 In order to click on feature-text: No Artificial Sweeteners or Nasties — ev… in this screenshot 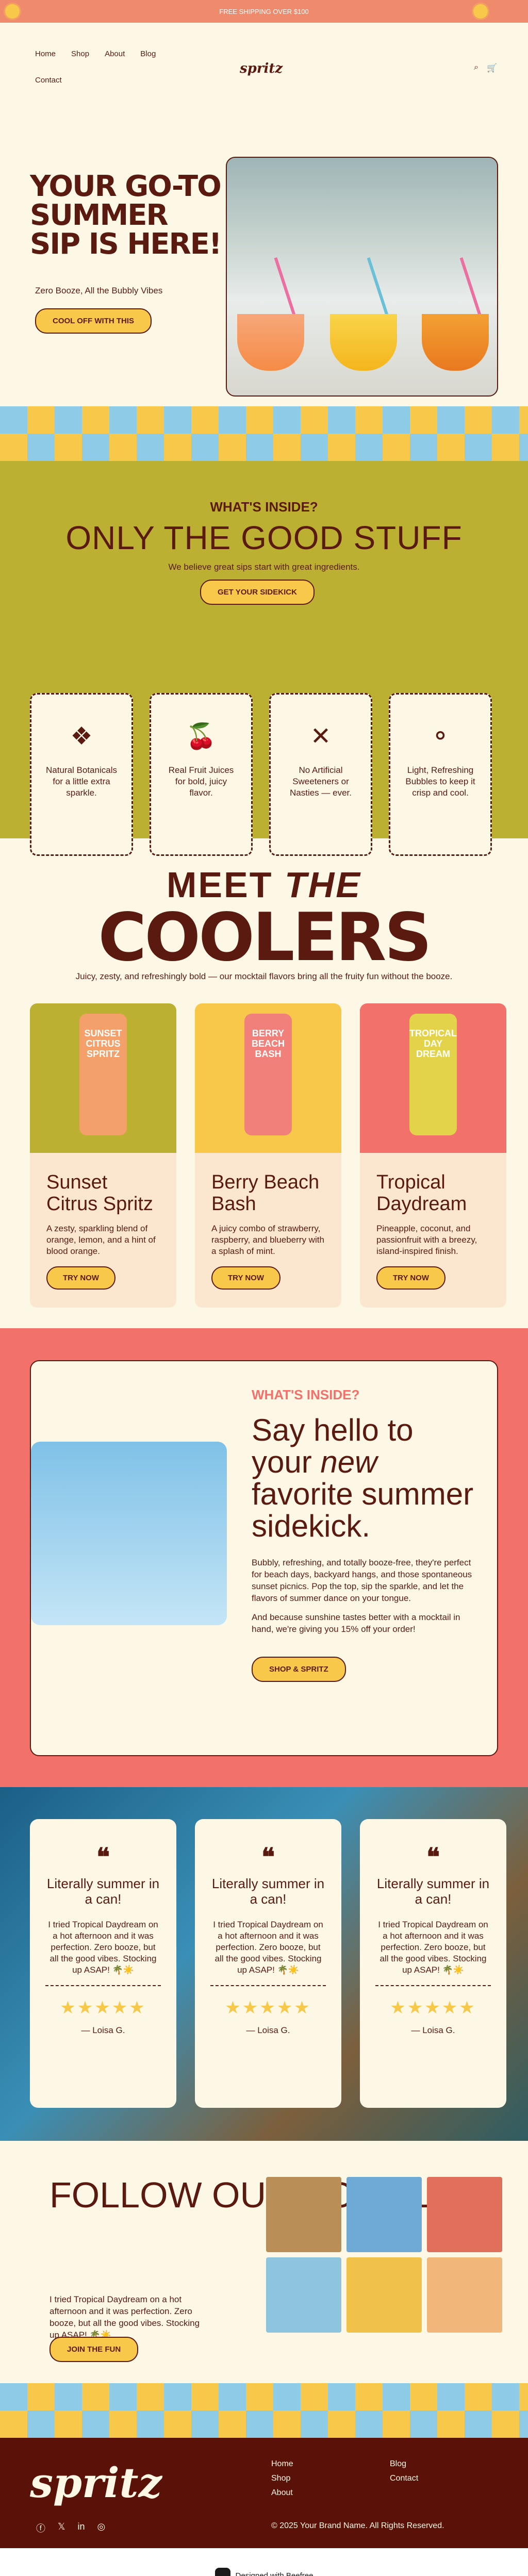, I will do `click(321, 782)`.